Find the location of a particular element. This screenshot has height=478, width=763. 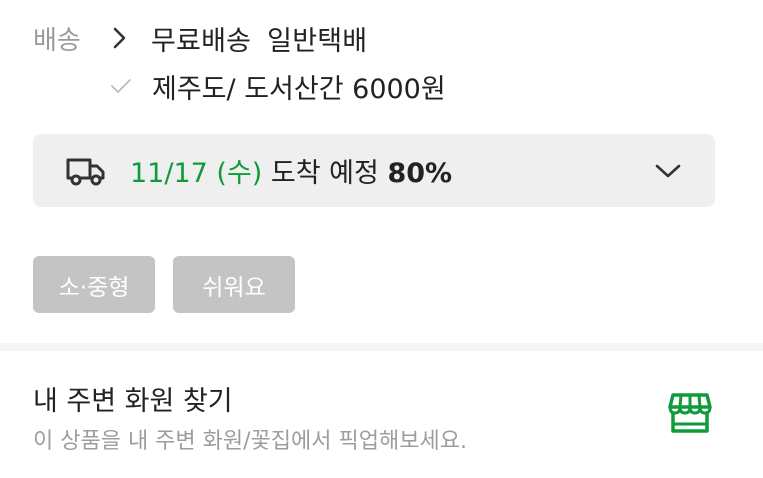

delivery-date: 11/17 (수) is located at coordinates (196, 173).